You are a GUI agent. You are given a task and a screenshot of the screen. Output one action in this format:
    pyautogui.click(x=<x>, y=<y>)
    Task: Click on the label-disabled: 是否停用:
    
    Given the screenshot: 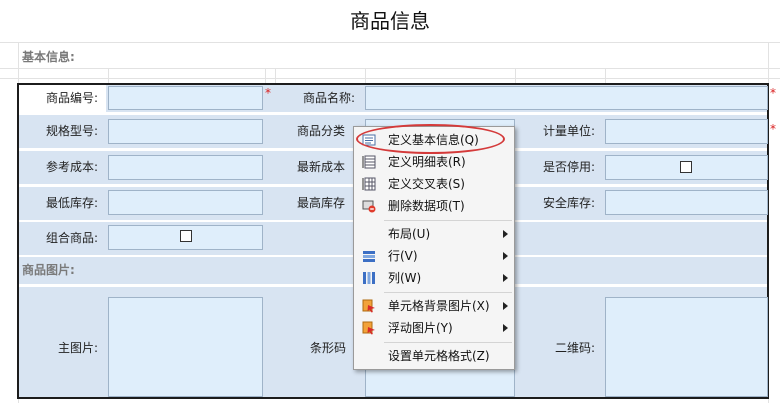 What is the action you would take?
    pyautogui.click(x=568, y=167)
    